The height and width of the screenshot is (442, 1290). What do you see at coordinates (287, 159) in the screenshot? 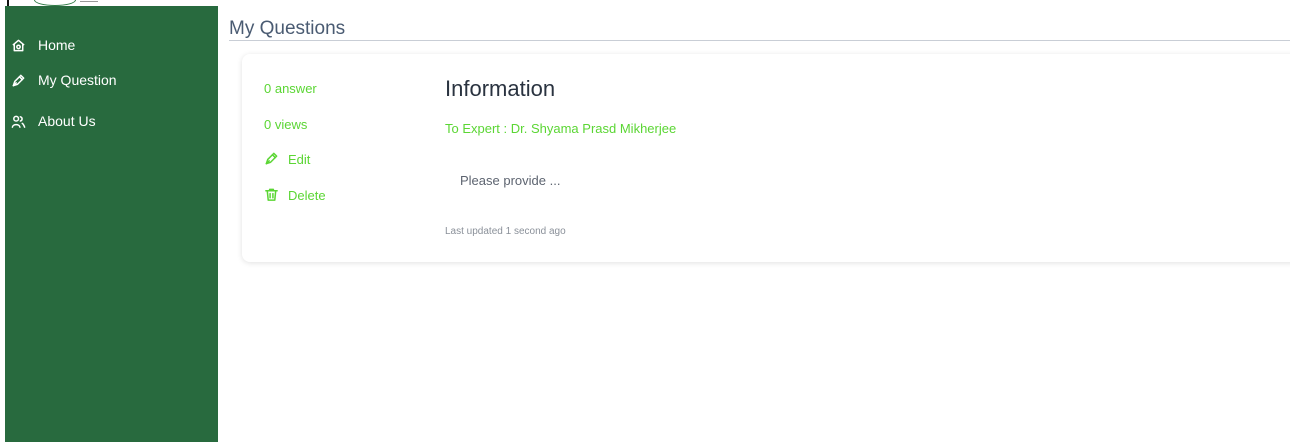
I see `edit-button: Edit` at bounding box center [287, 159].